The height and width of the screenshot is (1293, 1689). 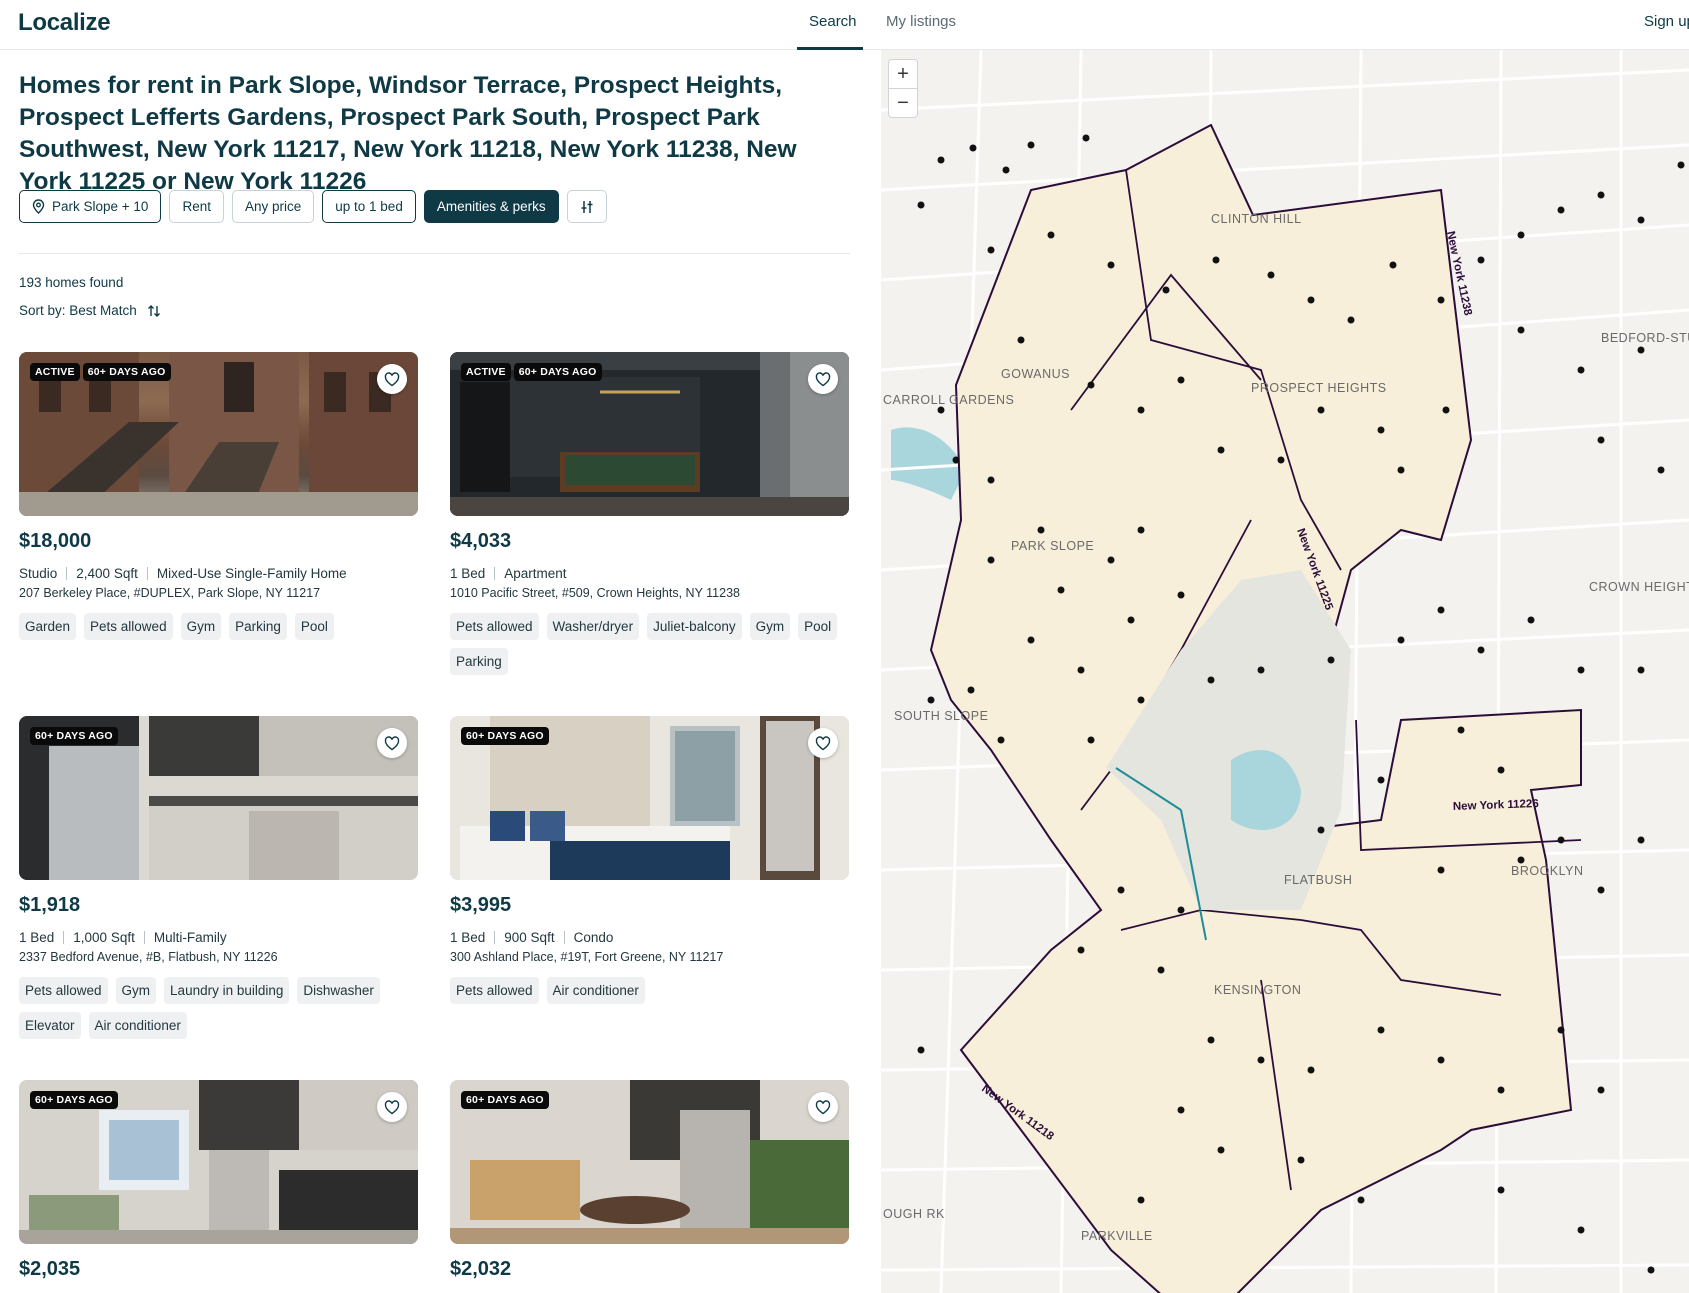 What do you see at coordinates (928, 463) in the screenshot?
I see `gowanus-canal-water` at bounding box center [928, 463].